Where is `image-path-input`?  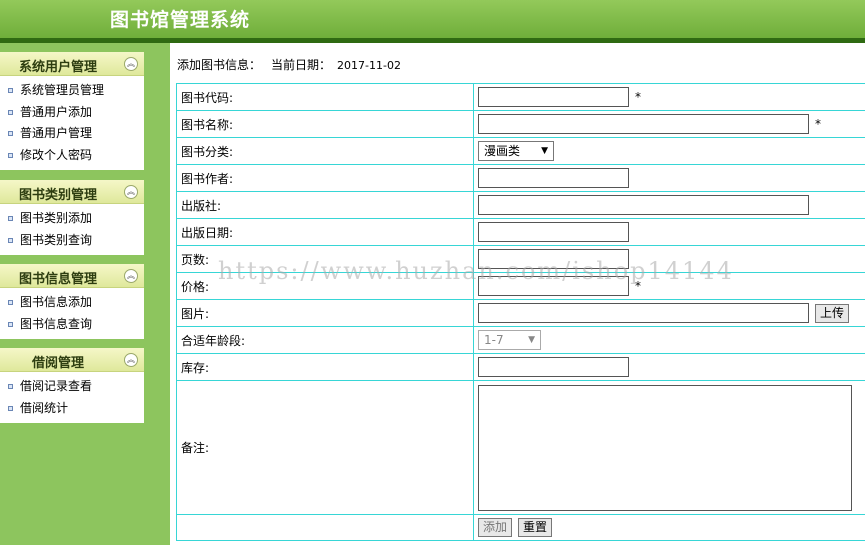 image-path-input is located at coordinates (643, 313).